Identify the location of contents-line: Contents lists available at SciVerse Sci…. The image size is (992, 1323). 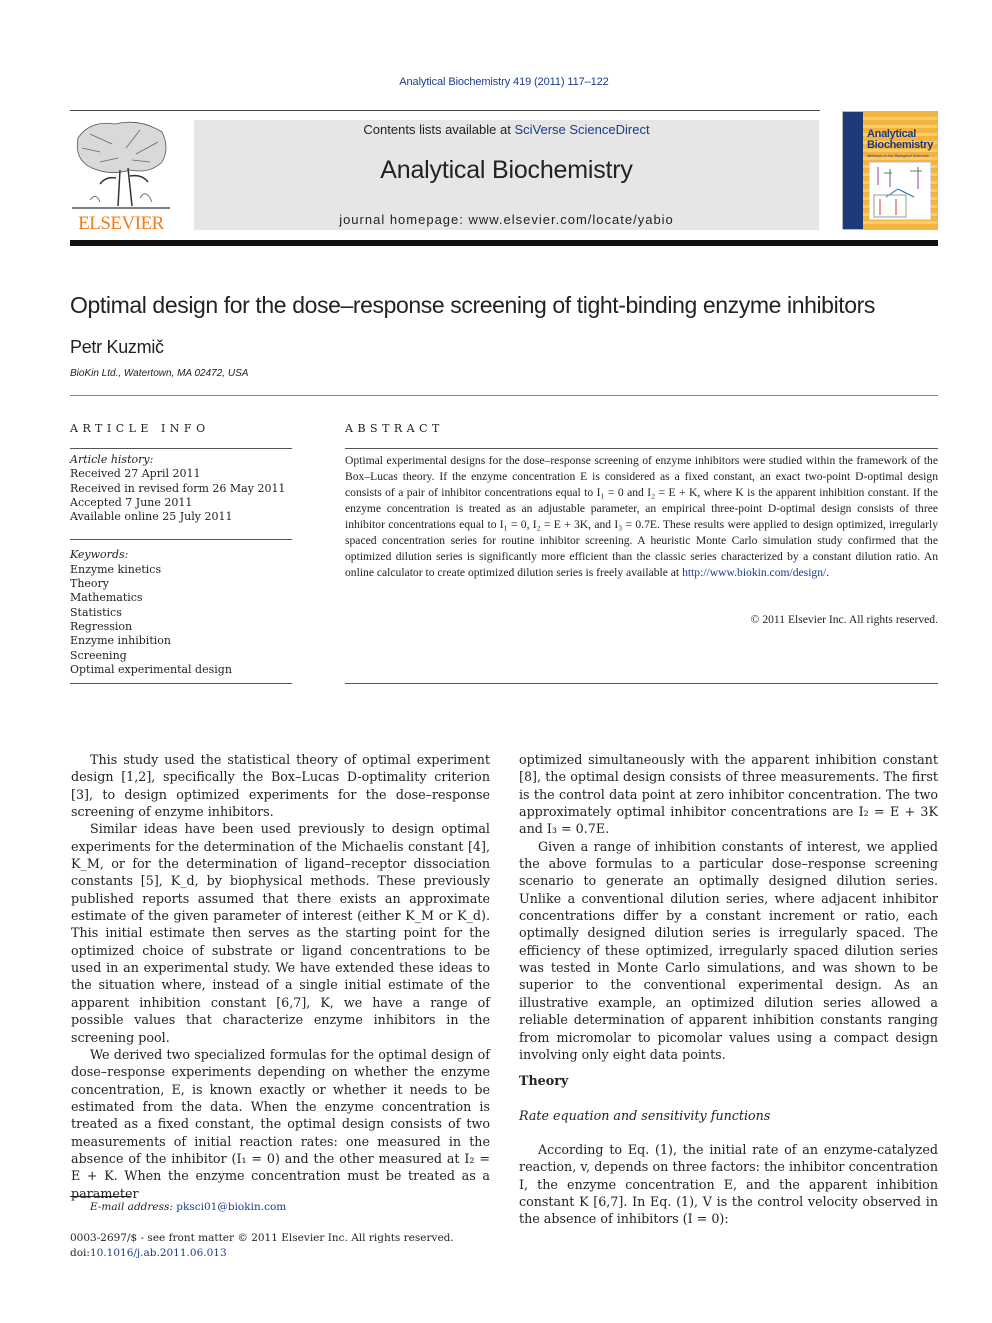
(506, 129).